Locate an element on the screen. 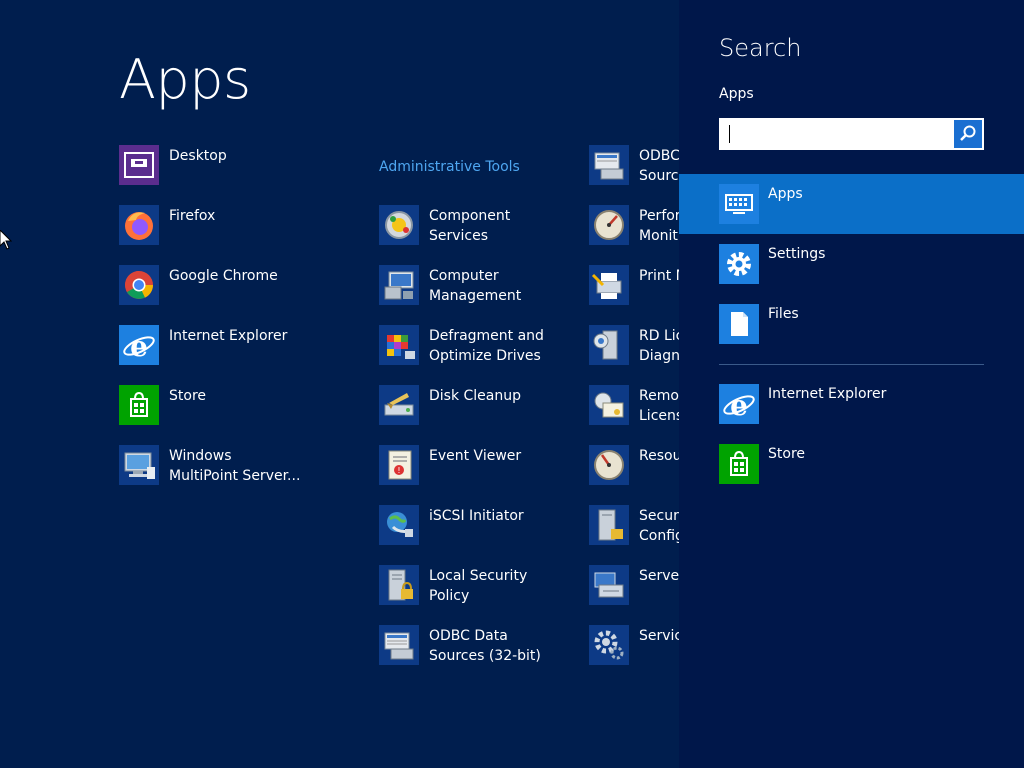 Image resolution: width=1024 pixels, height=768 pixels. app-tile-print-management: Print M is located at coordinates (639, 293).